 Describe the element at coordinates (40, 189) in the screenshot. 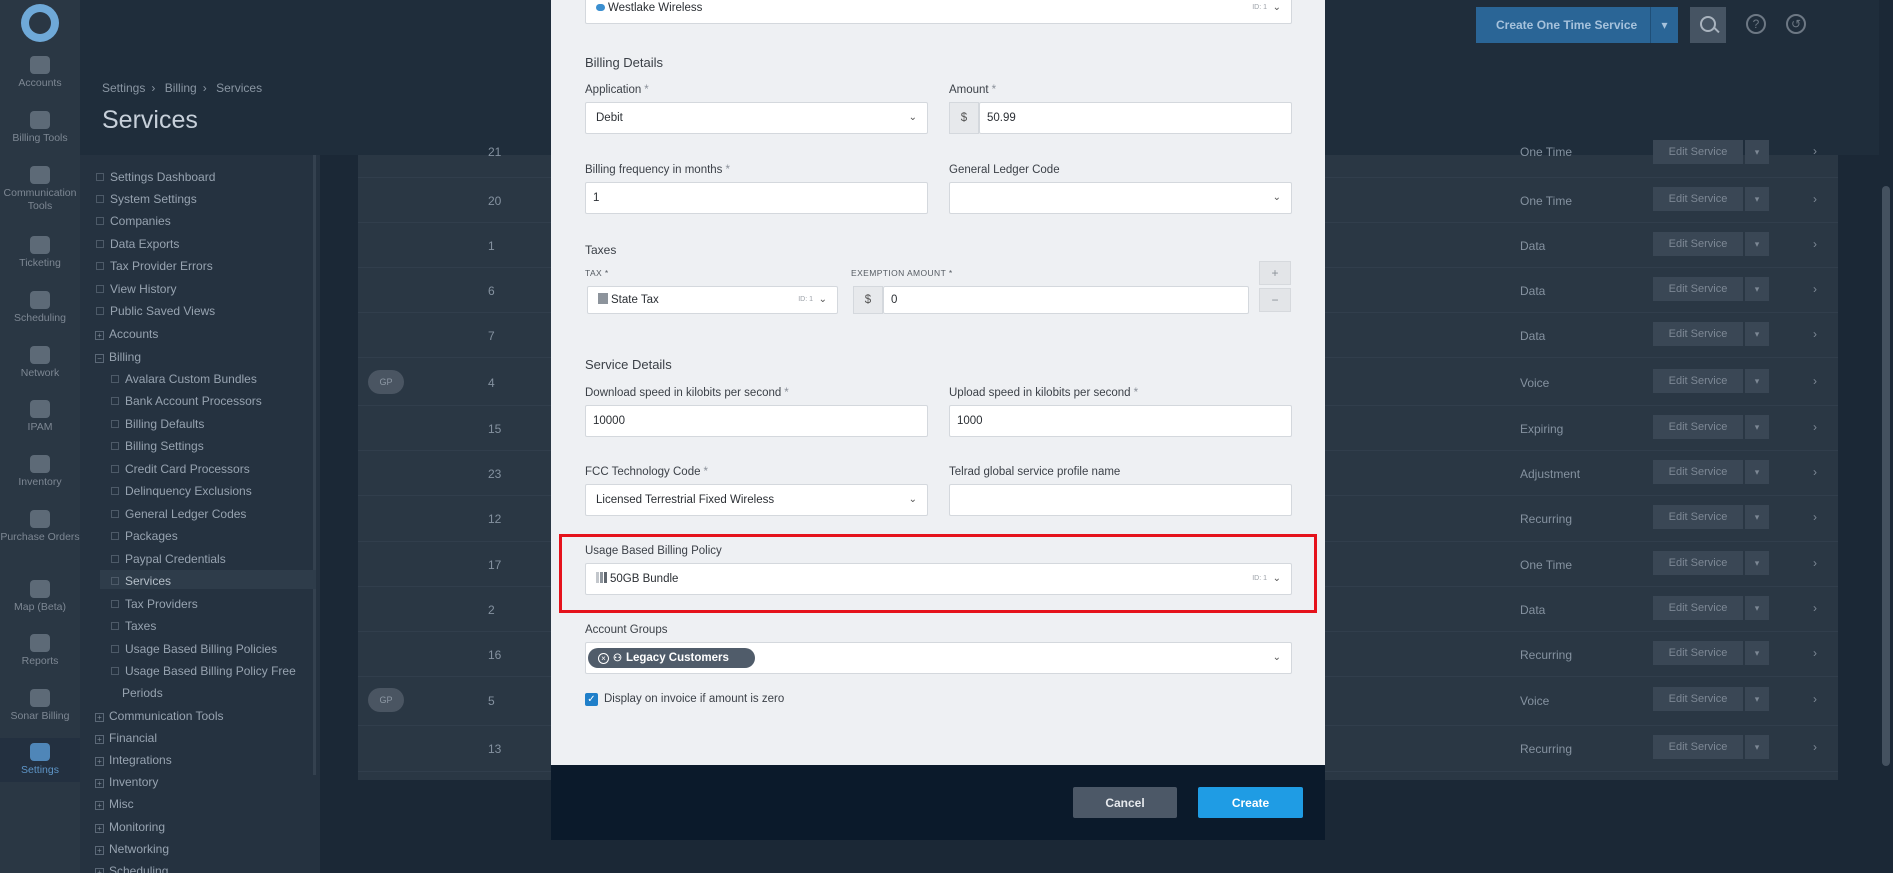

I see `rail-item-communication-tools: Communication Tools` at that location.